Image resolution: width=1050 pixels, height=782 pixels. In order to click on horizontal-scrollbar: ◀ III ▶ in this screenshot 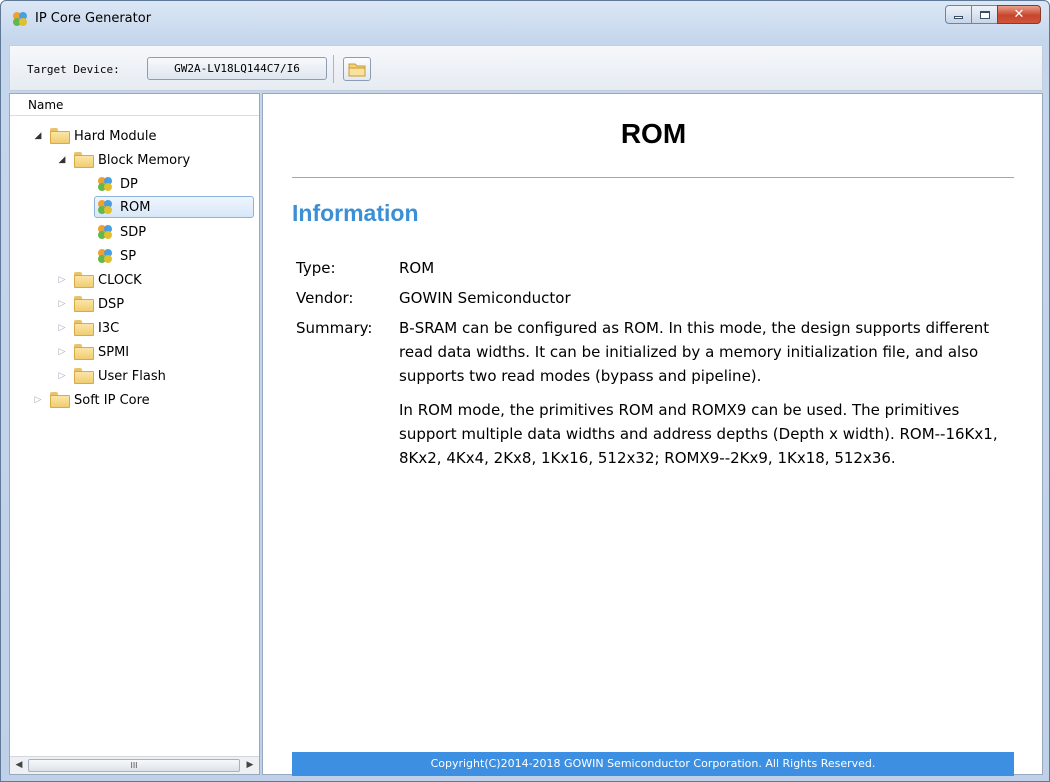, I will do `click(134, 765)`.